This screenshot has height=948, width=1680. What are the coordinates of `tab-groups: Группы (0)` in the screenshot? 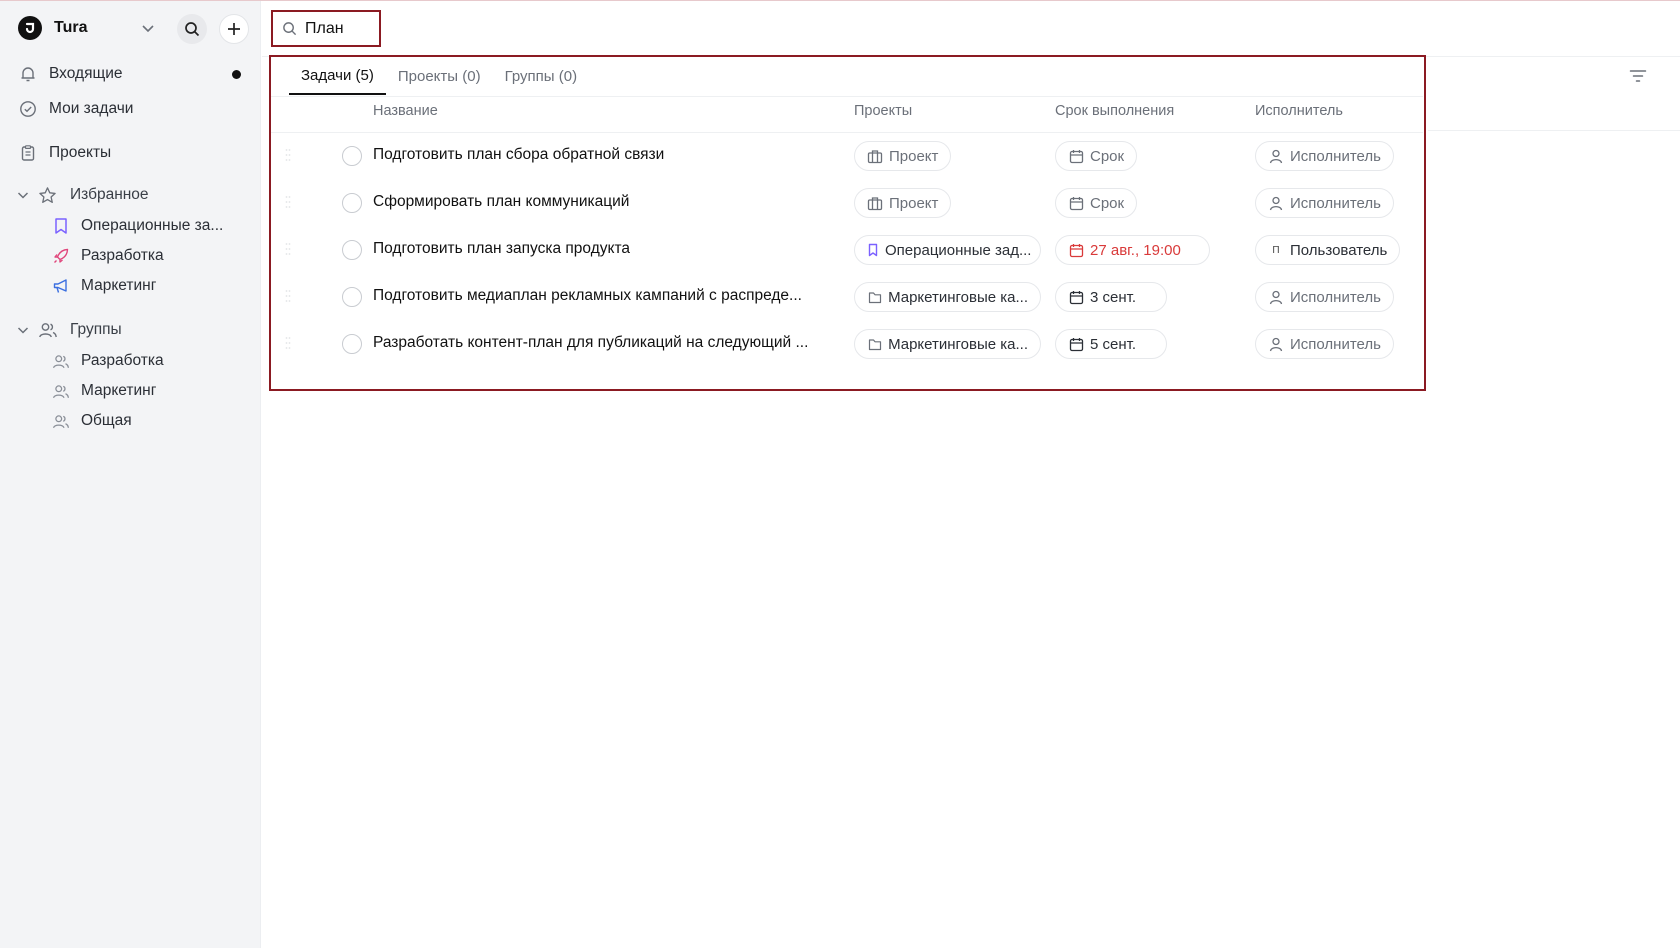 It's located at (541, 76).